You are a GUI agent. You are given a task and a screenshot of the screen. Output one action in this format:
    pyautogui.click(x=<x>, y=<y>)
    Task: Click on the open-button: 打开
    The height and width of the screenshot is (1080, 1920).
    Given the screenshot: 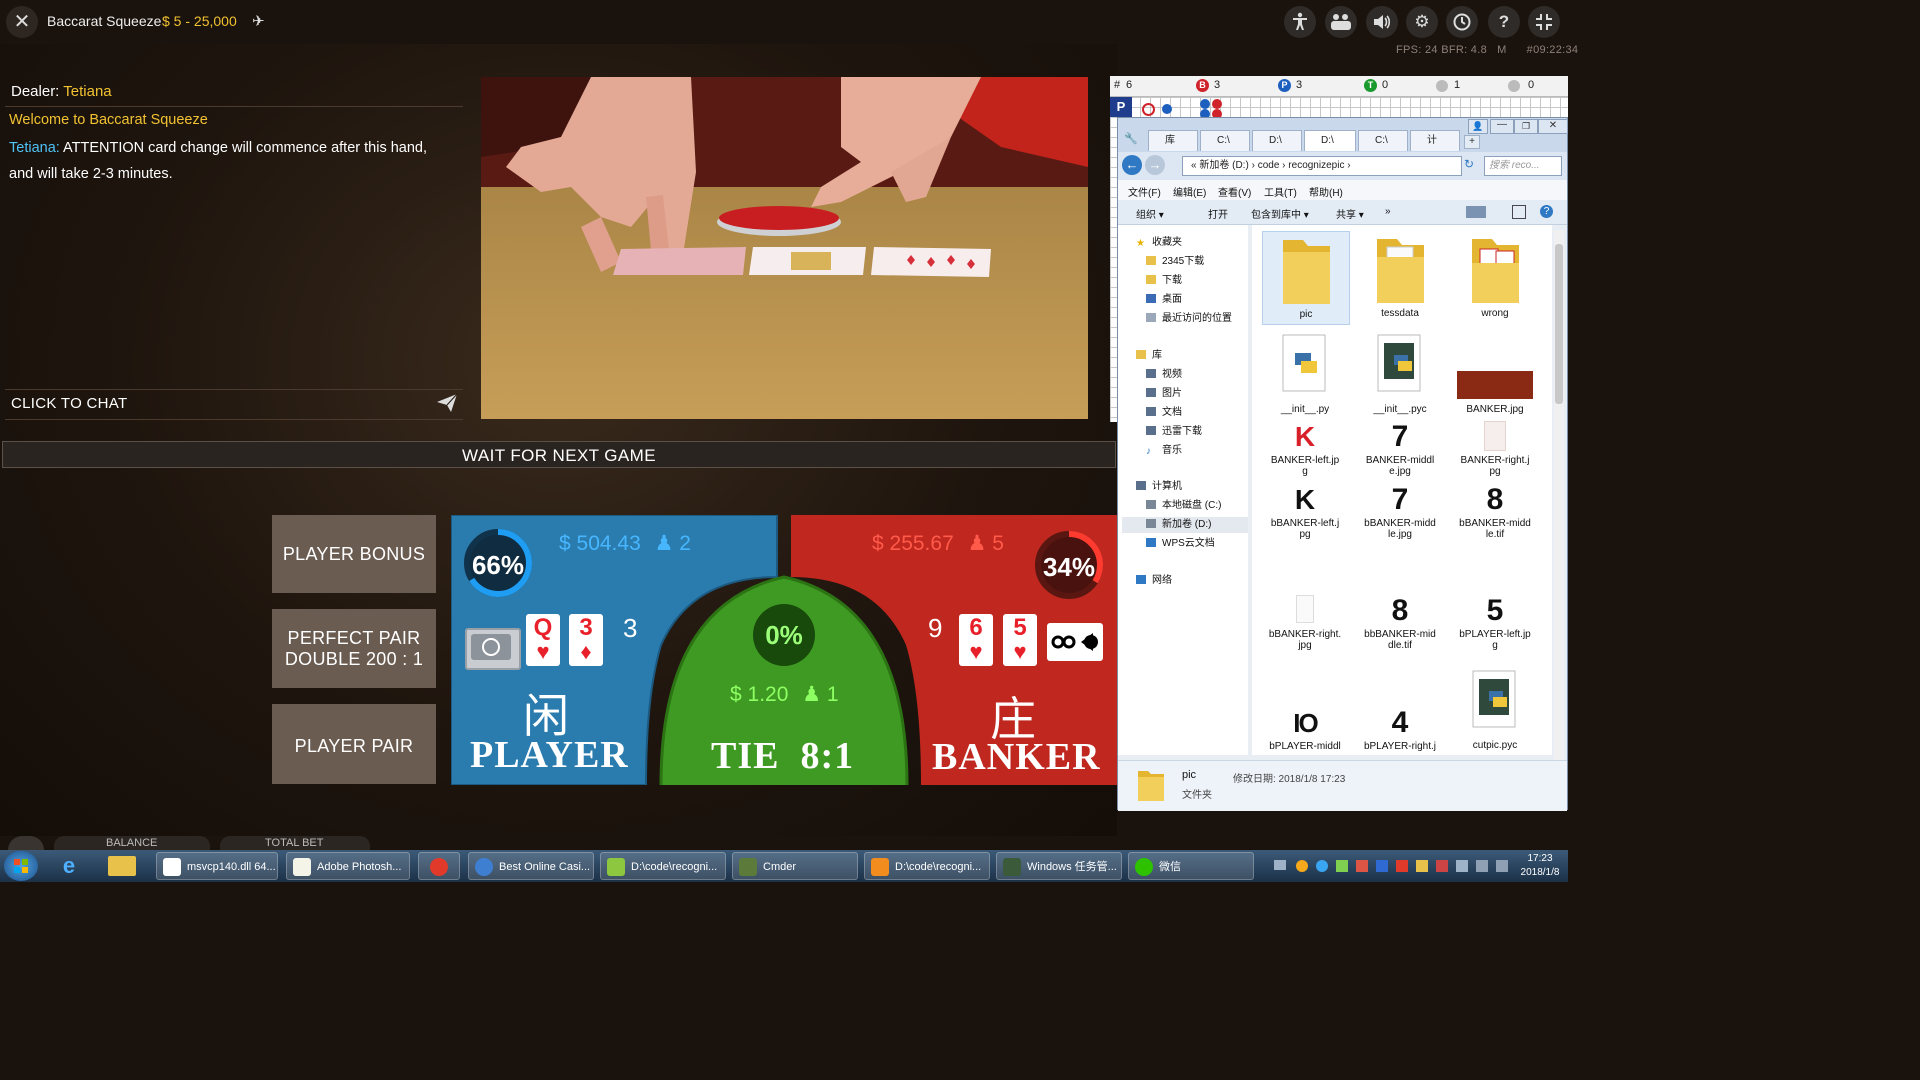 What is the action you would take?
    pyautogui.click(x=1218, y=213)
    